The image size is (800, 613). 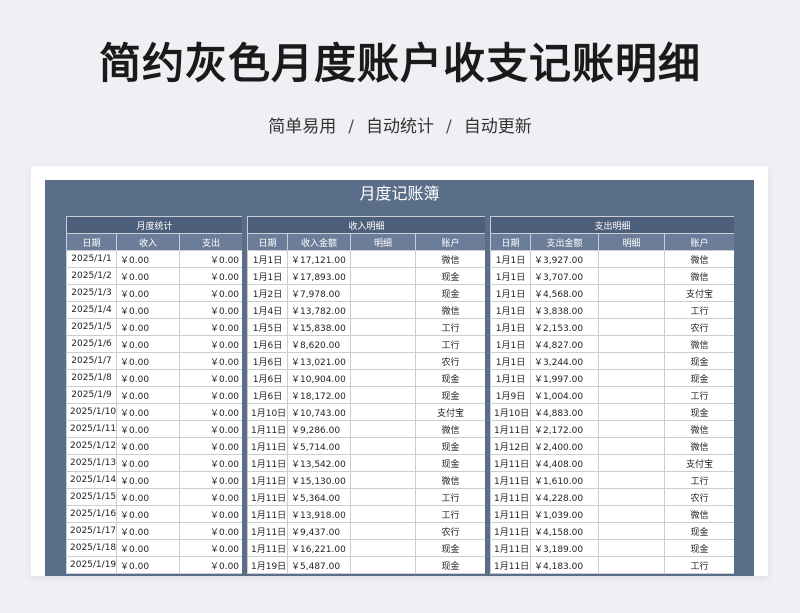 I want to click on table-cell: ￥4,183.00, so click(x=564, y=565).